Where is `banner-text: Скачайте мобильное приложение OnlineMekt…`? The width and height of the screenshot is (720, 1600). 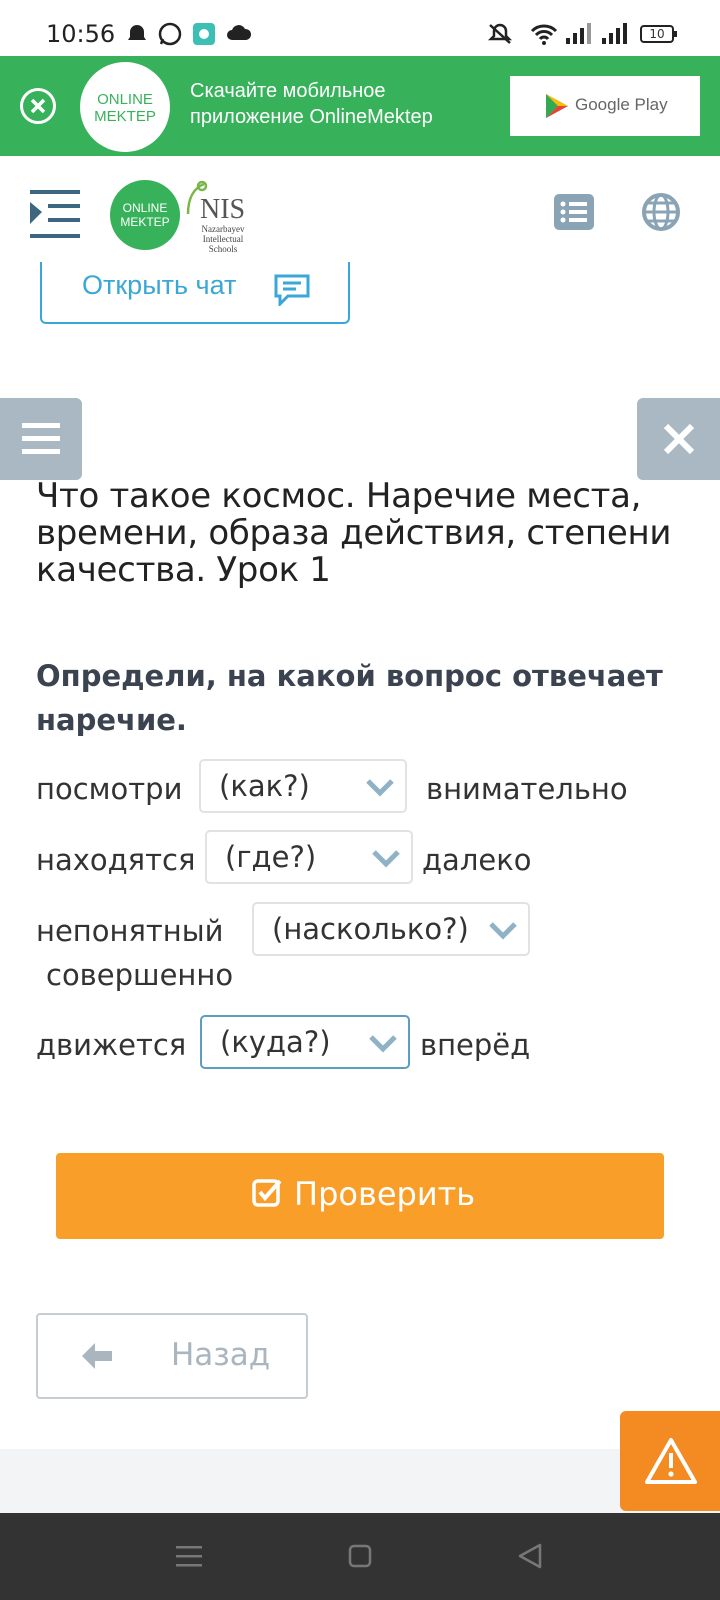 banner-text: Скачайте мобильное приложение OnlineMekt… is located at coordinates (311, 104).